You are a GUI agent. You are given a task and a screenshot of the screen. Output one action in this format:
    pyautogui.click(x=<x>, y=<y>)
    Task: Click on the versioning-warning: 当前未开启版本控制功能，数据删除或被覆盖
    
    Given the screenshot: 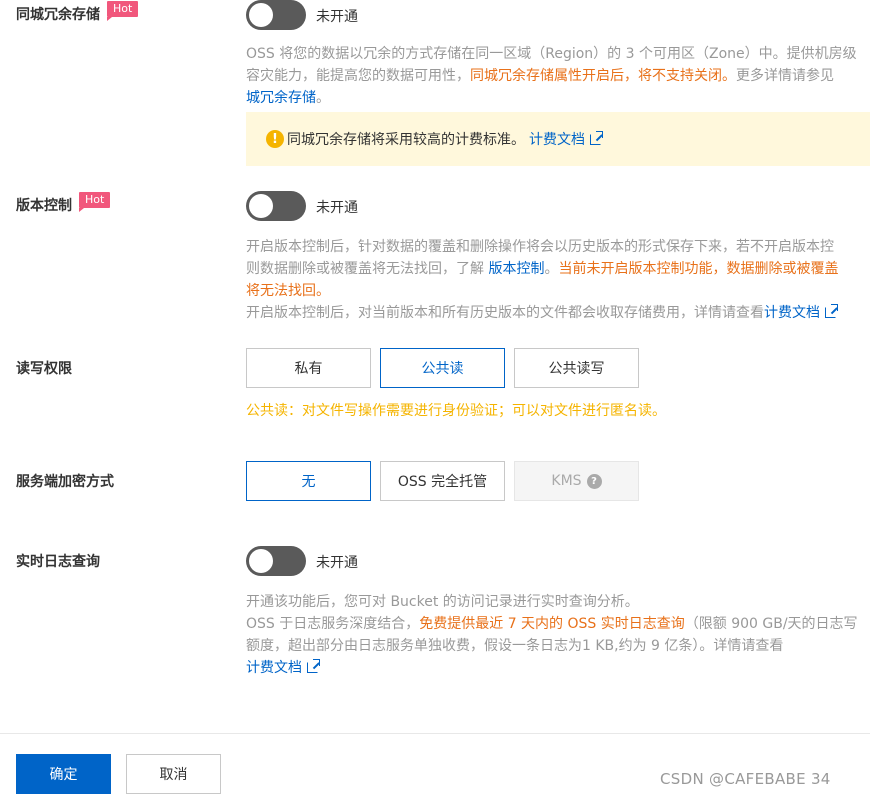 What is the action you would take?
    pyautogui.click(x=698, y=269)
    